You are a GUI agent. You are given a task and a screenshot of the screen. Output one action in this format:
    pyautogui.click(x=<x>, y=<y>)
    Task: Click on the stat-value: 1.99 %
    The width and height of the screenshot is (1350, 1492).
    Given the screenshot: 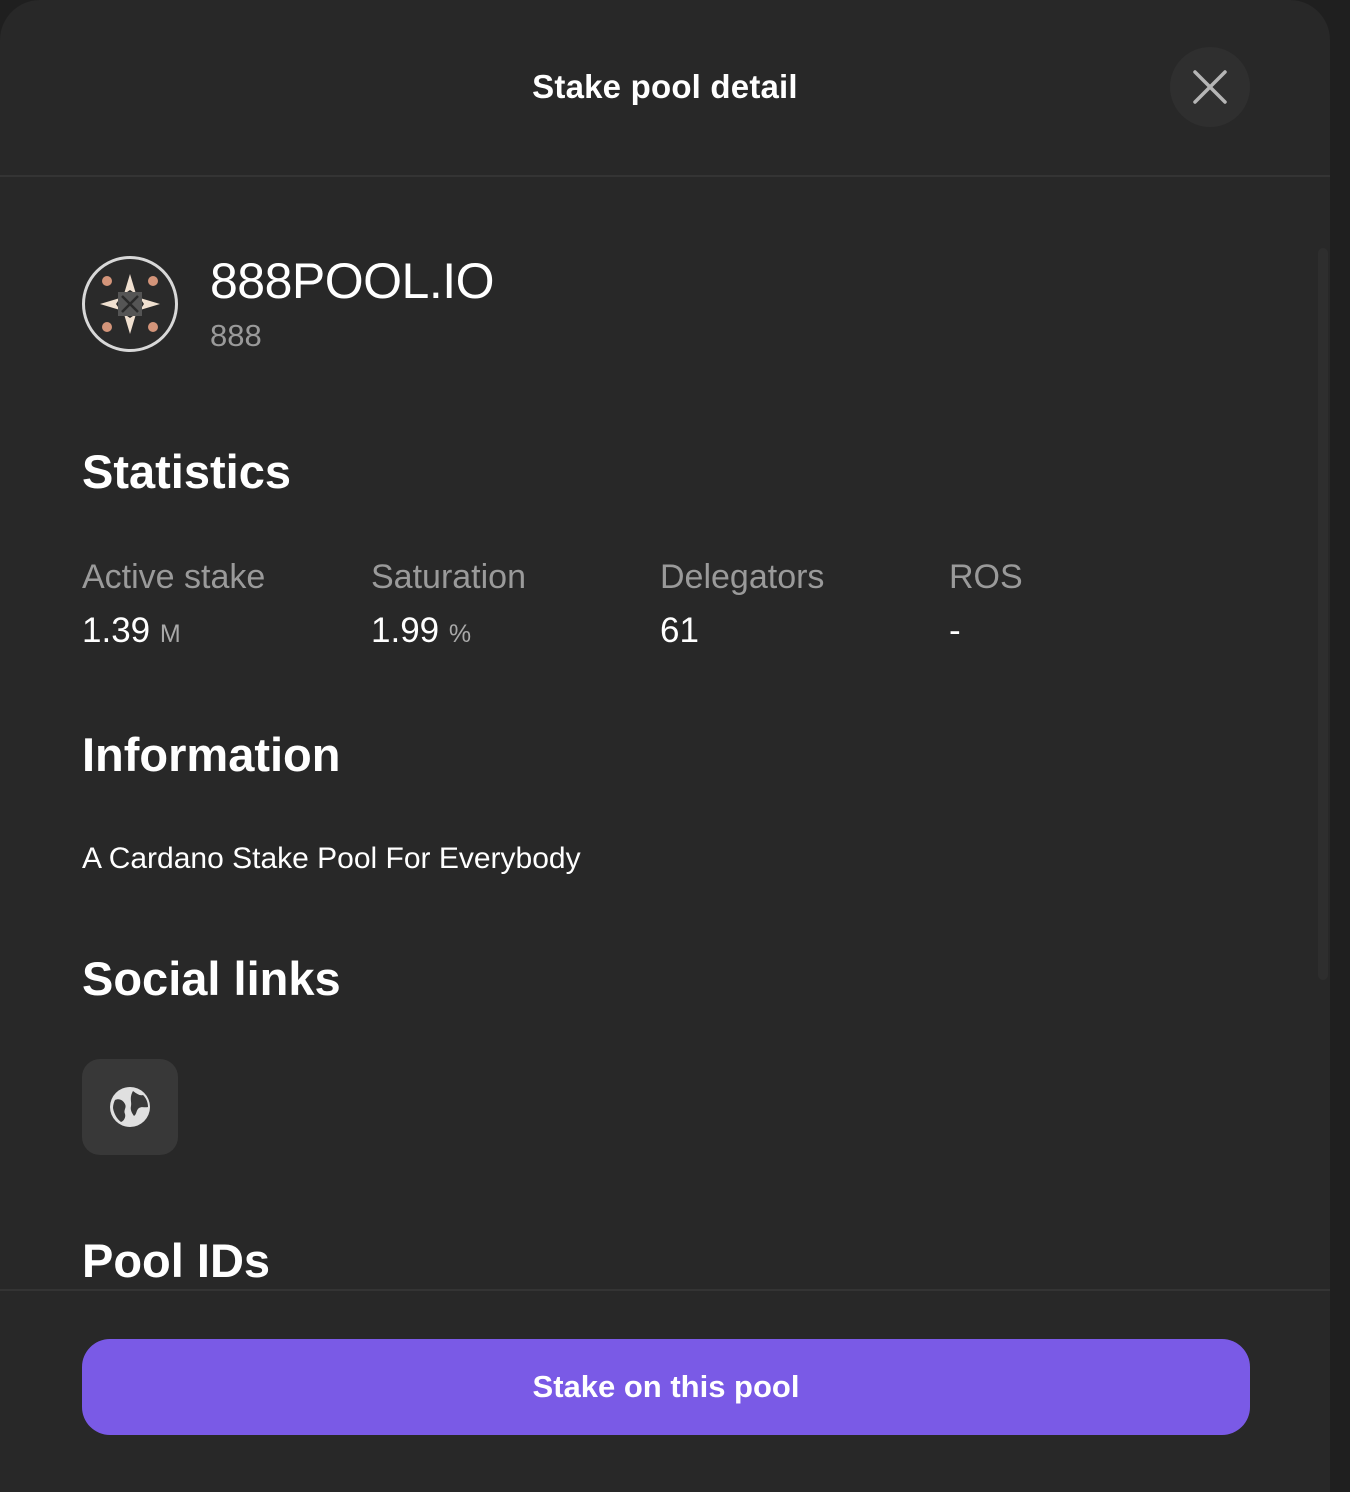 What is the action you would take?
    pyautogui.click(x=511, y=632)
    